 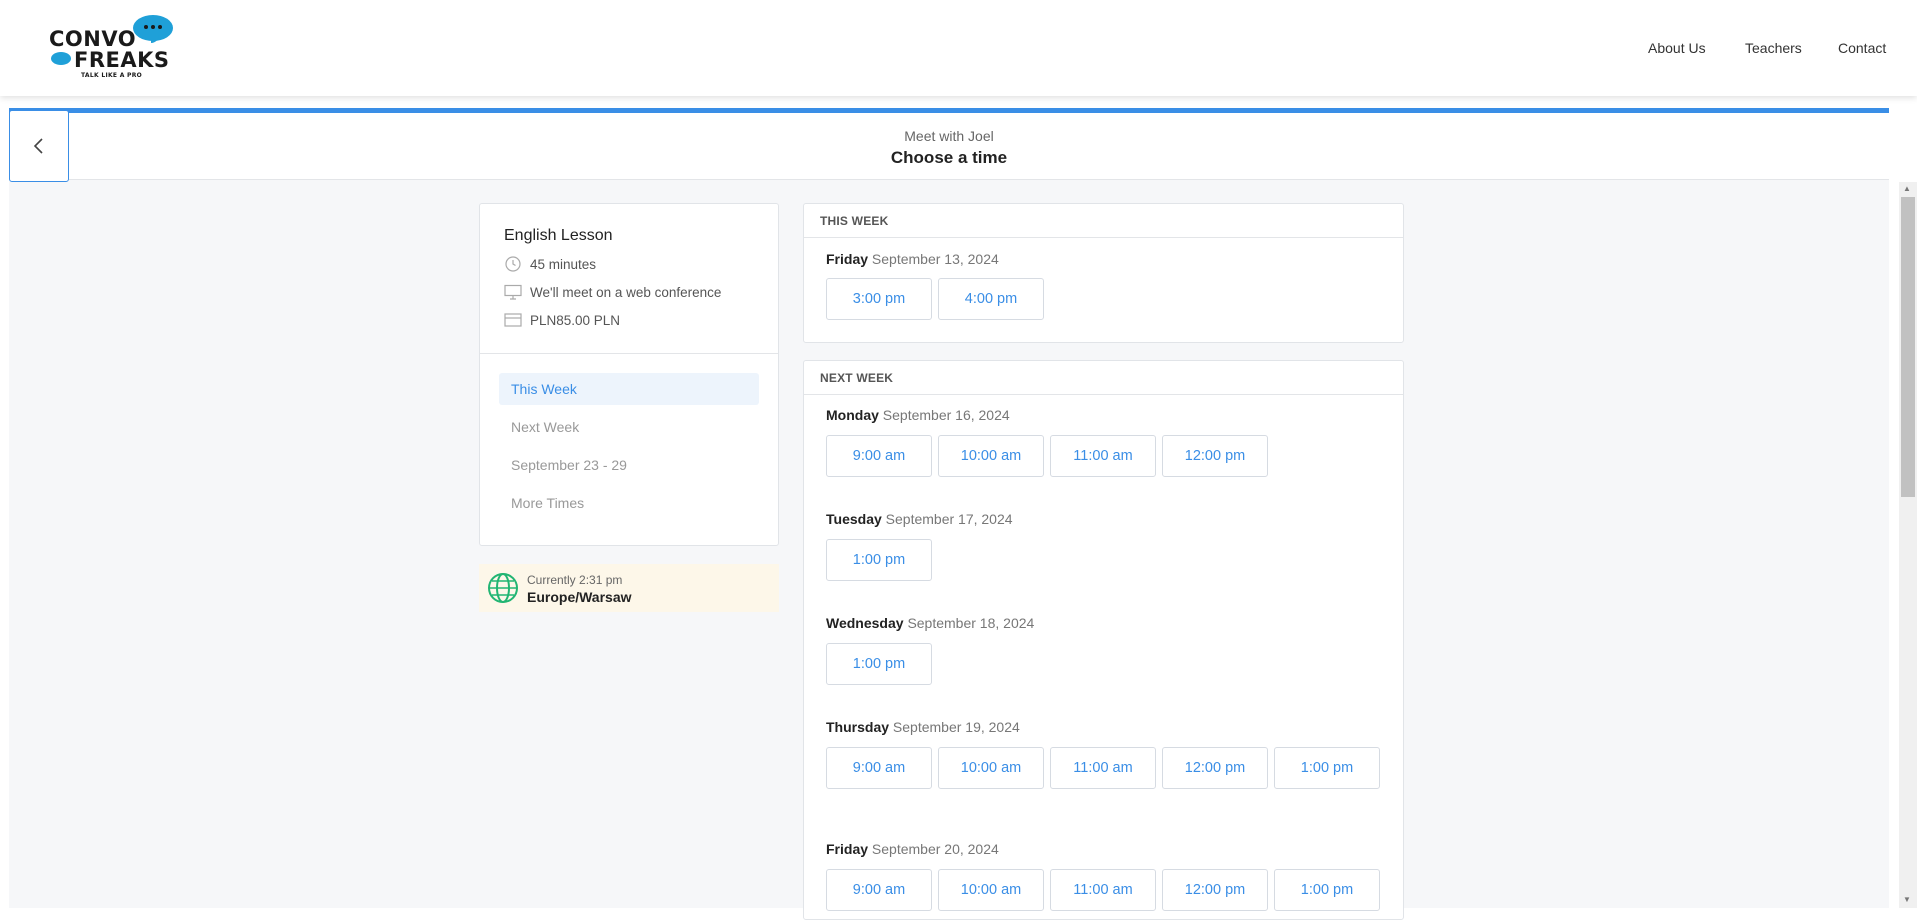 I want to click on week-nav-more-times: More Times, so click(x=629, y=503).